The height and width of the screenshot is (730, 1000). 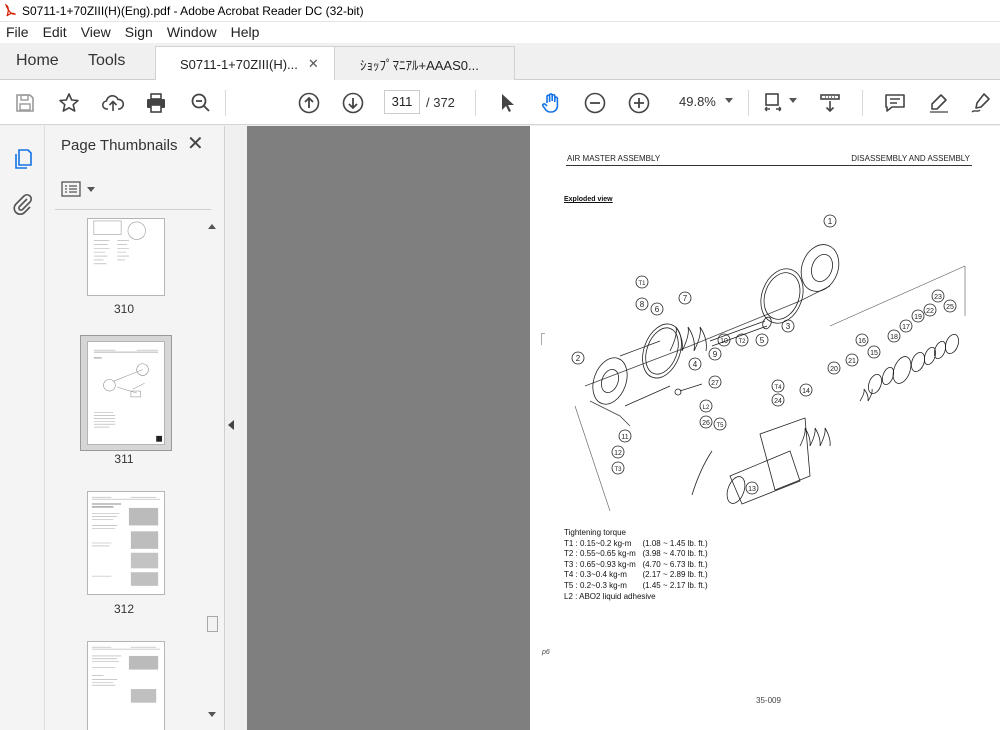 What do you see at coordinates (124, 459) in the screenshot?
I see `thumbnail-label: 311` at bounding box center [124, 459].